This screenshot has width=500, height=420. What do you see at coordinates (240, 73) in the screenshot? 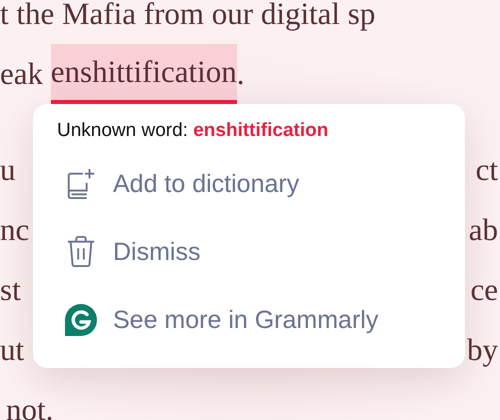
I see `paragraph-text: .` at bounding box center [240, 73].